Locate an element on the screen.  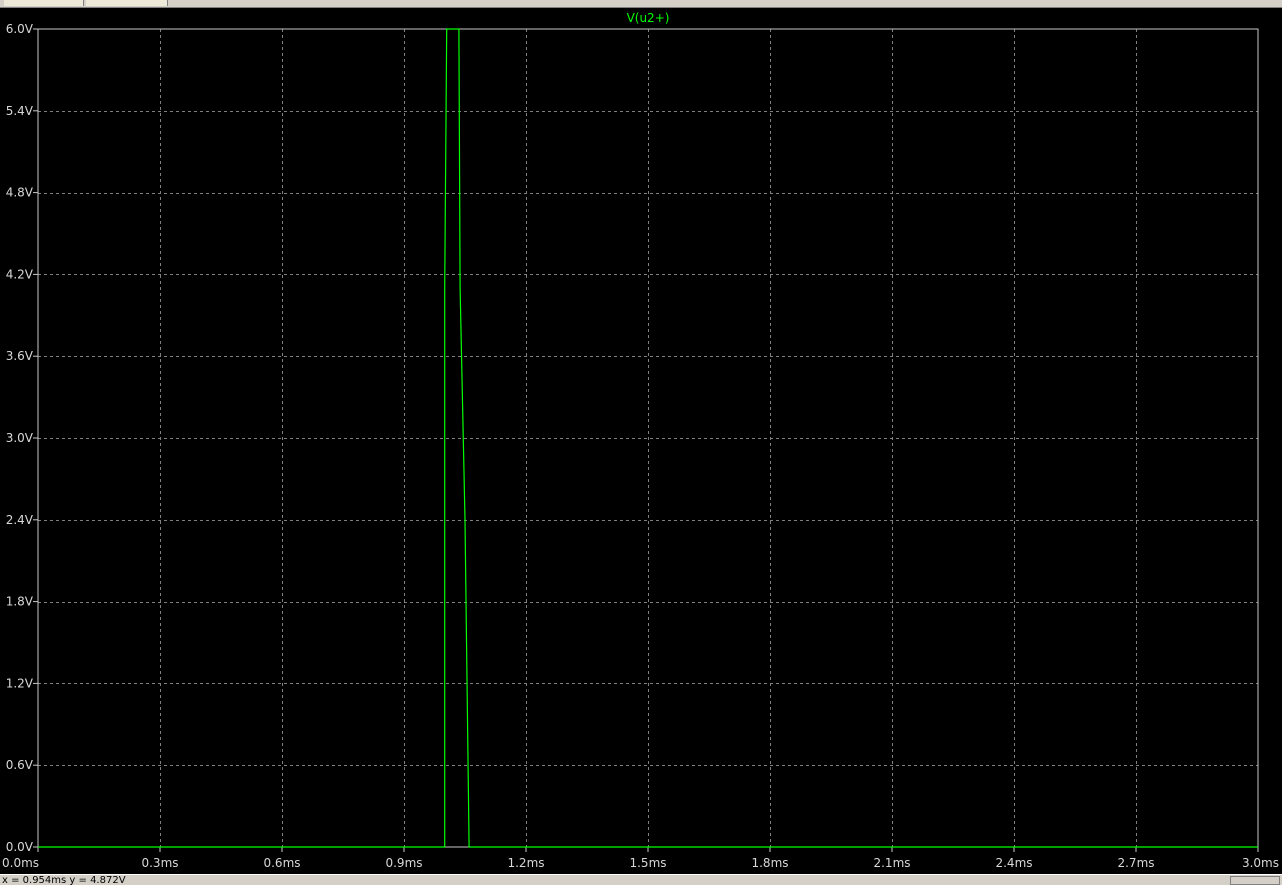
y-tick-label: 0.6V is located at coordinates (20, 765).